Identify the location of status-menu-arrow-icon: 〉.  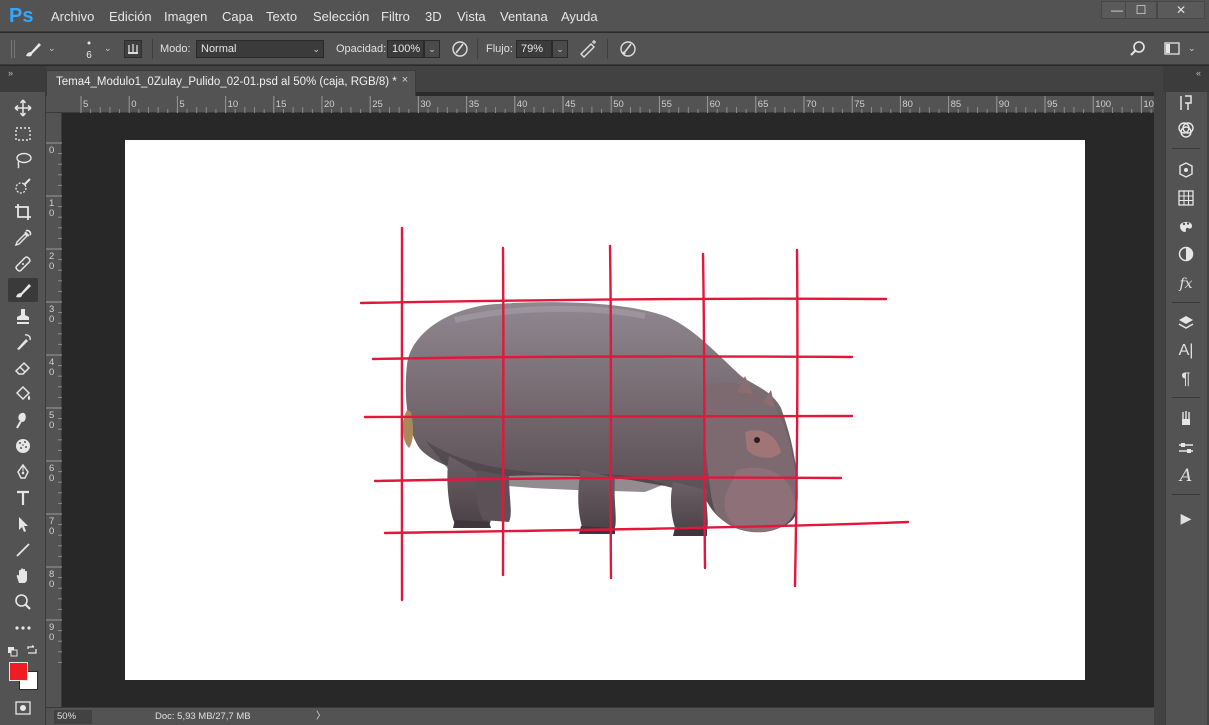
(321, 717).